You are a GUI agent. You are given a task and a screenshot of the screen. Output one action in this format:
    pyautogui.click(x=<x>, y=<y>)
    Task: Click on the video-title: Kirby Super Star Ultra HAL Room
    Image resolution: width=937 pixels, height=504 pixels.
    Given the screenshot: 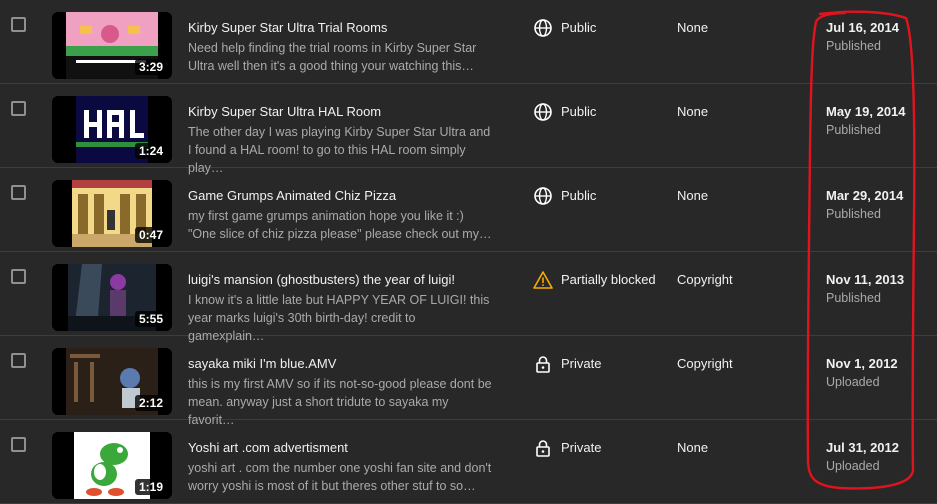 What is the action you would take?
    pyautogui.click(x=348, y=111)
    